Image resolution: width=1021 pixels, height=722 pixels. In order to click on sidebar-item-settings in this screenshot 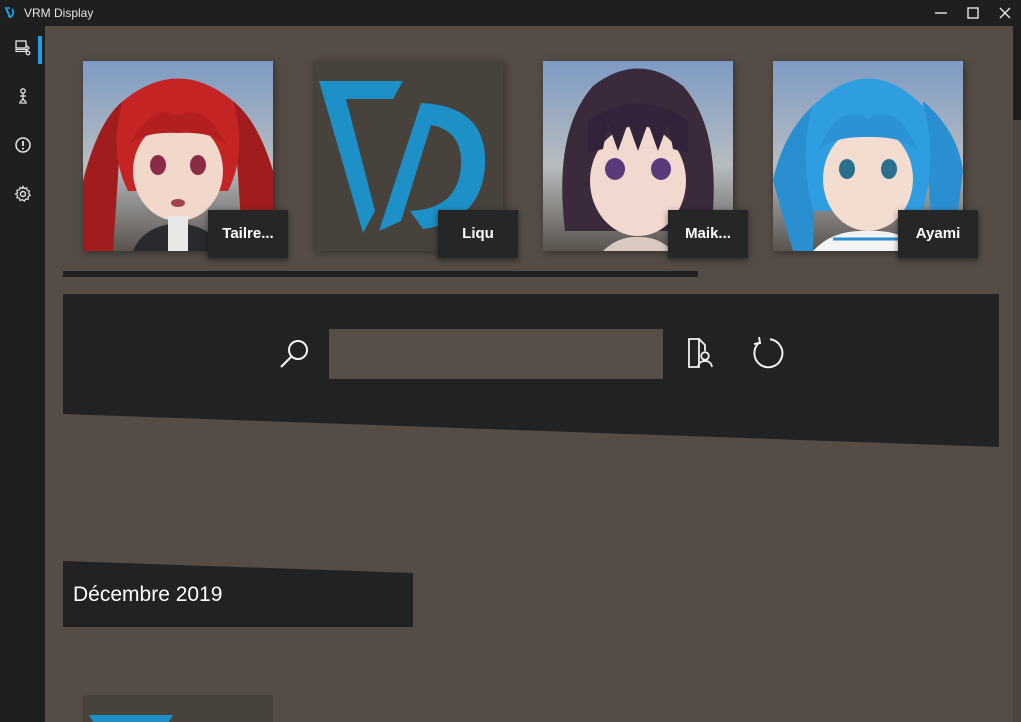, I will do `click(22, 194)`.